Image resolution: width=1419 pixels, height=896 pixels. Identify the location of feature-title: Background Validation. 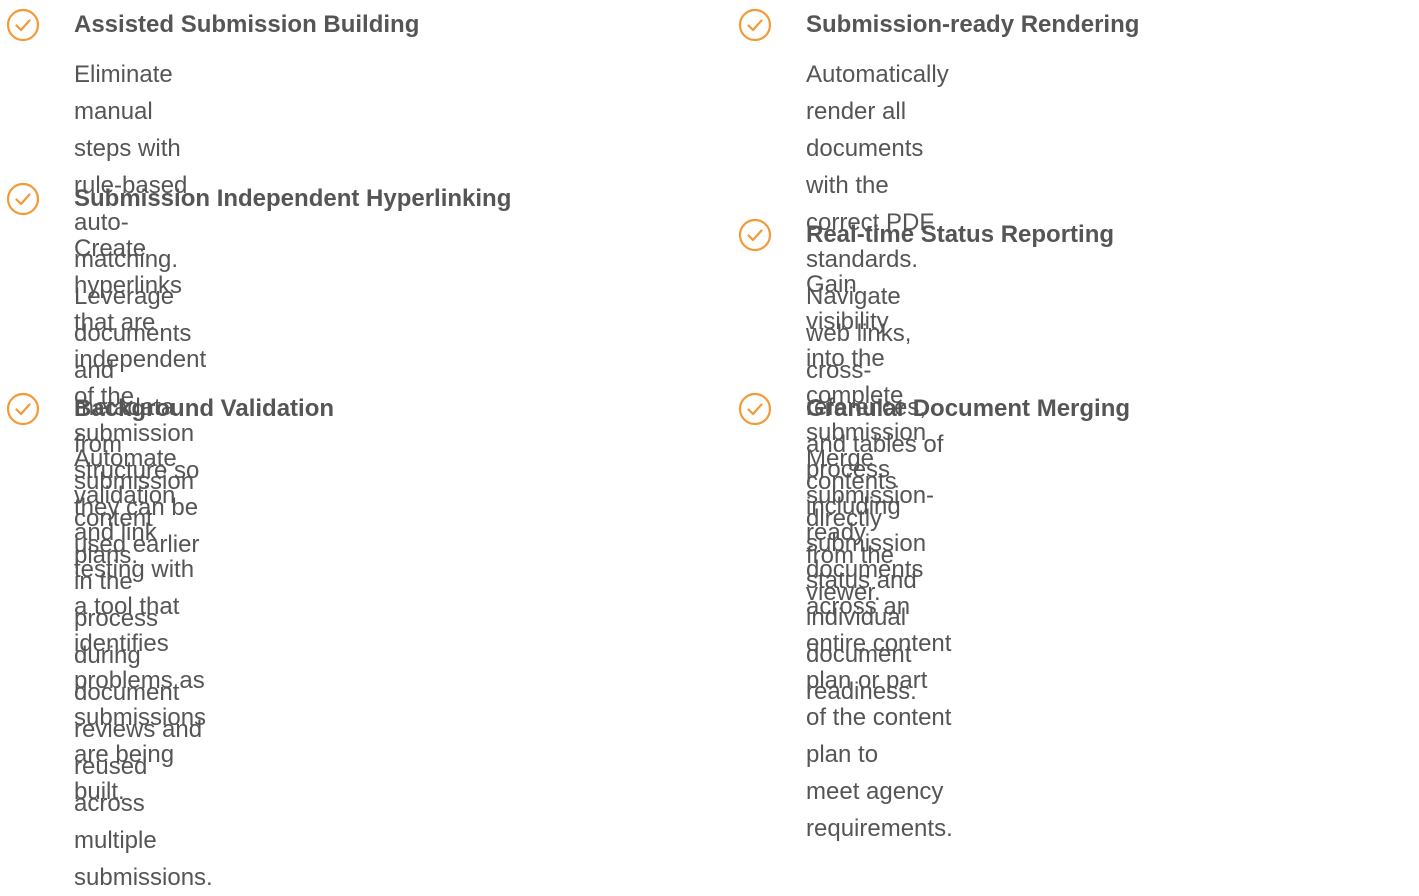
(204, 408).